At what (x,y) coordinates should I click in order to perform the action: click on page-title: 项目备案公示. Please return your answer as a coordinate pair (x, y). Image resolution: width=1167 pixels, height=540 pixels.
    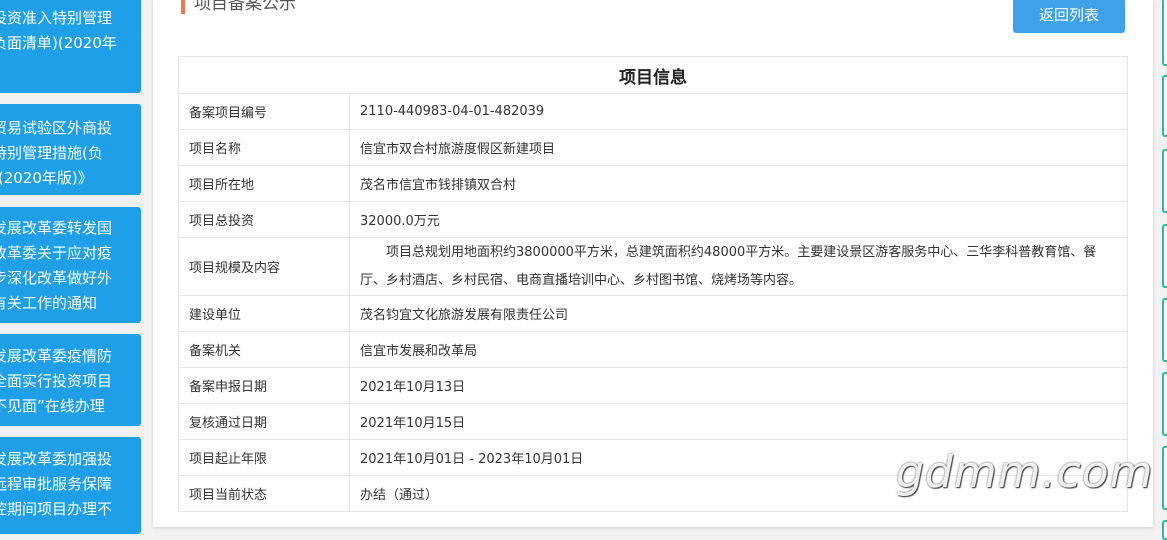
    Looking at the image, I should click on (238, 7).